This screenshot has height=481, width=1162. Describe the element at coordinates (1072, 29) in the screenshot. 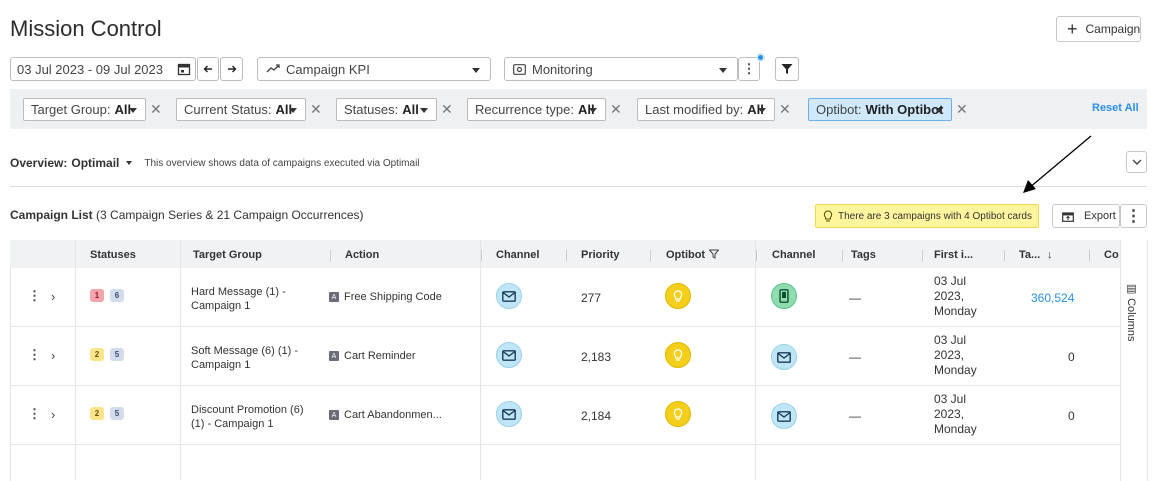

I see `plus-icon: +` at that location.